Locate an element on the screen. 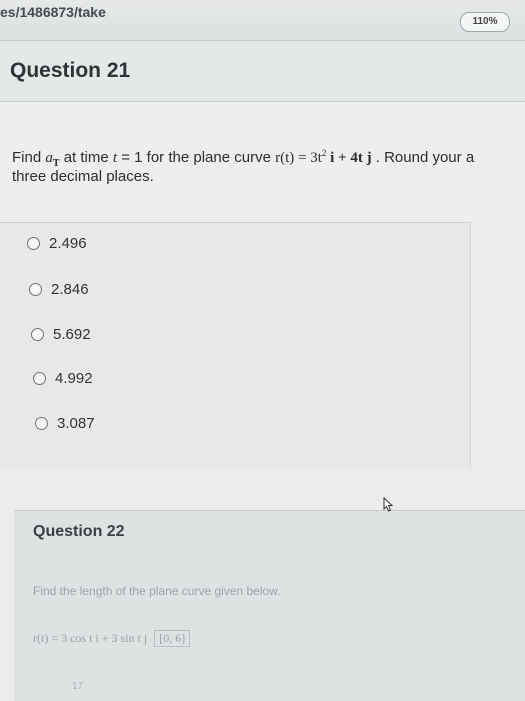  interval-box: [0, 6] is located at coordinates (172, 638).